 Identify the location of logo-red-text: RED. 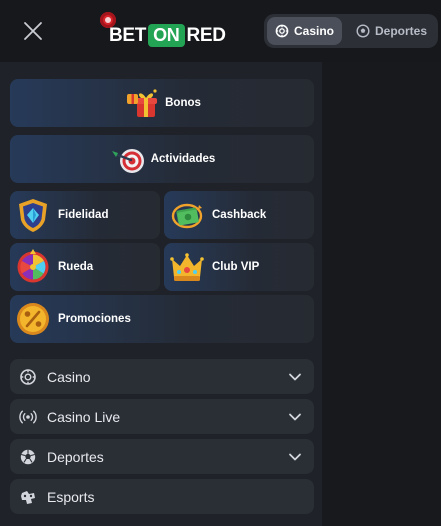
(206, 35).